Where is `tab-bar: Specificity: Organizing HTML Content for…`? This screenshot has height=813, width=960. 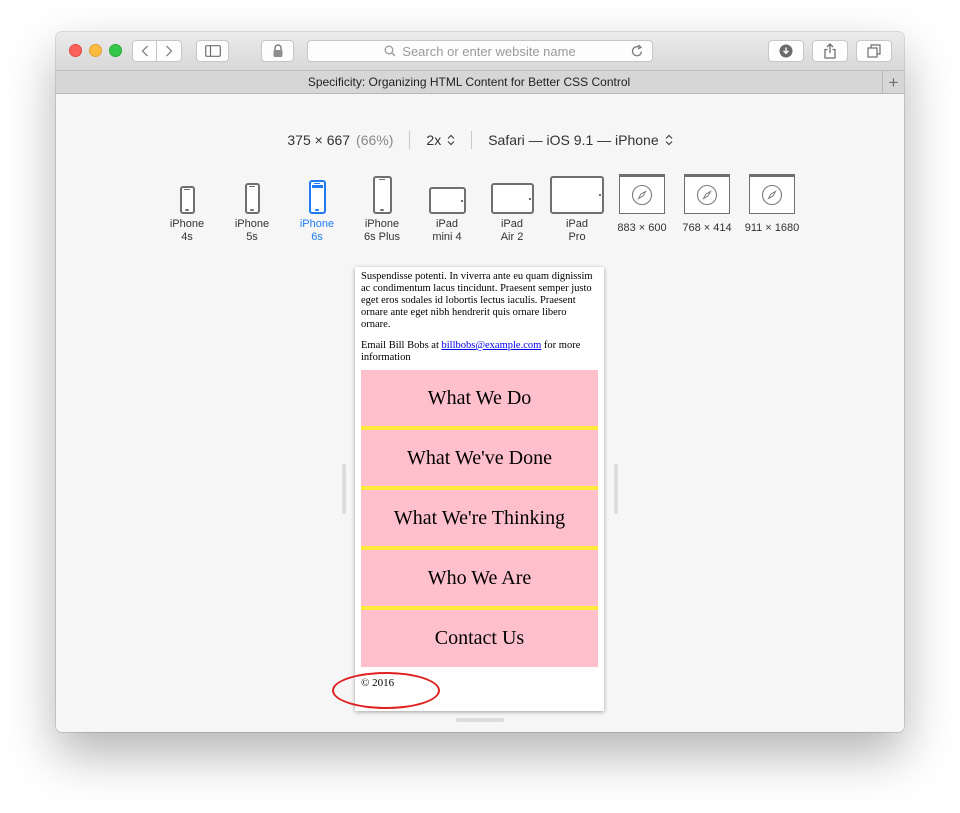 tab-bar: Specificity: Organizing HTML Content for… is located at coordinates (480, 82).